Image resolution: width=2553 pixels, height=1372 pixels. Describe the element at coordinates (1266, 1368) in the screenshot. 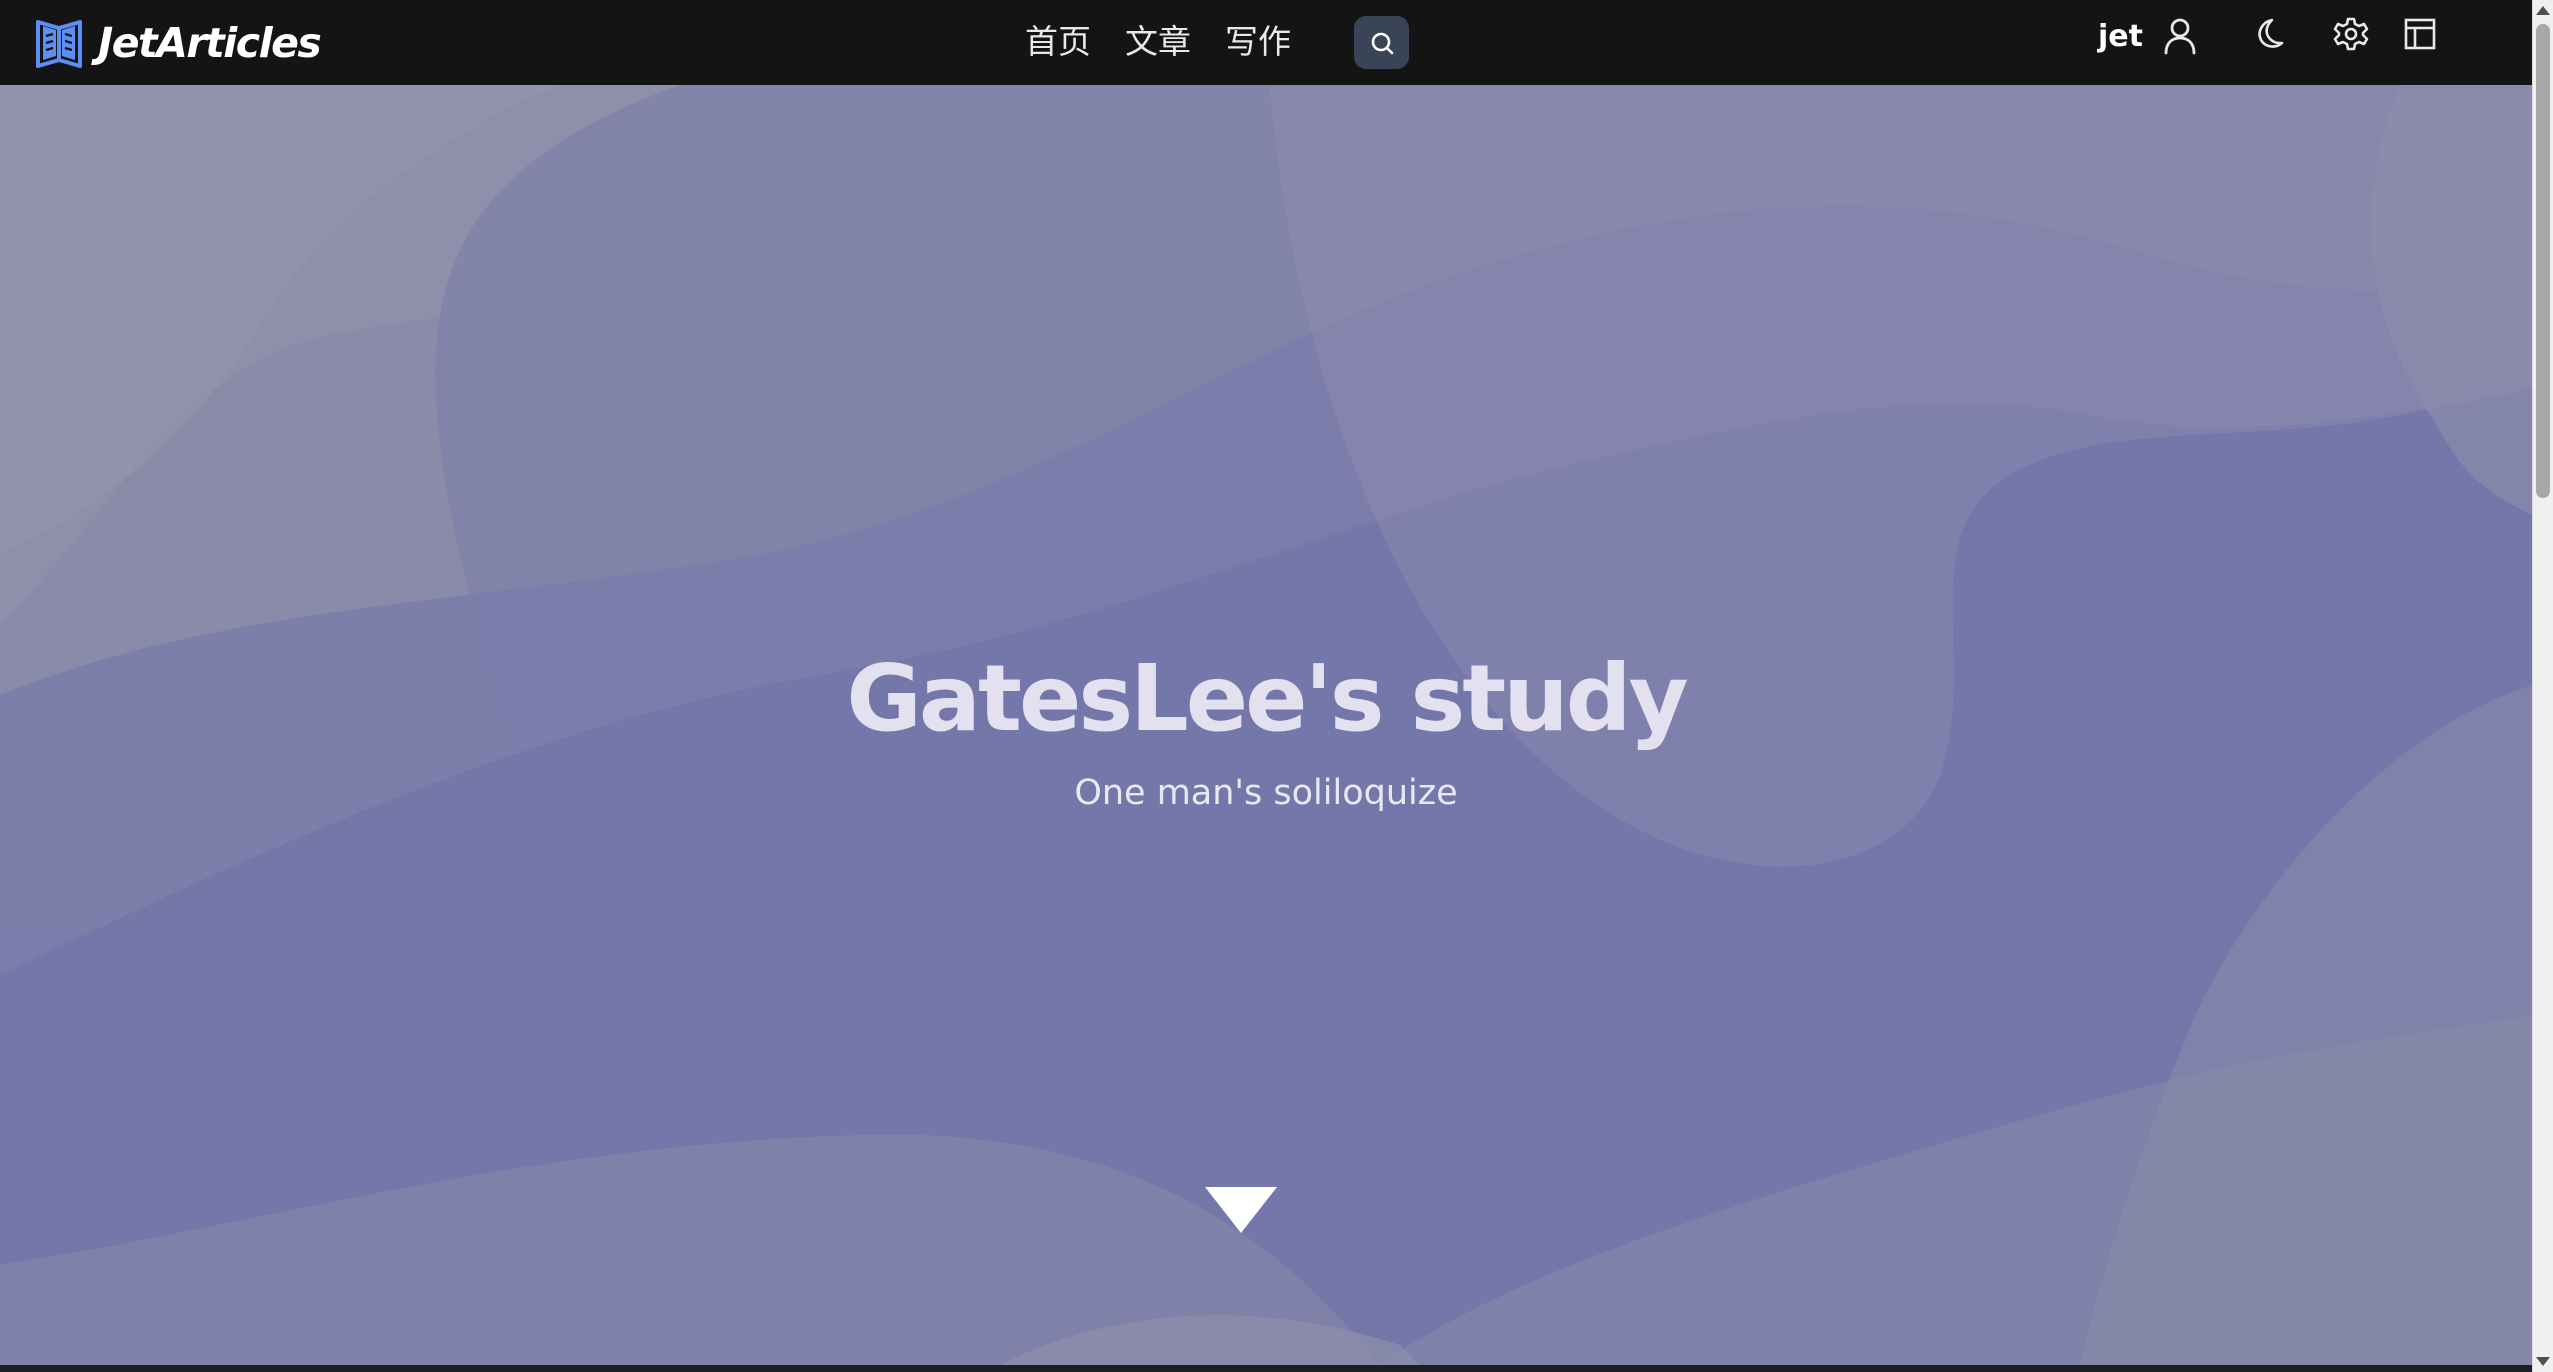

I see `page-bottom-edge` at that location.